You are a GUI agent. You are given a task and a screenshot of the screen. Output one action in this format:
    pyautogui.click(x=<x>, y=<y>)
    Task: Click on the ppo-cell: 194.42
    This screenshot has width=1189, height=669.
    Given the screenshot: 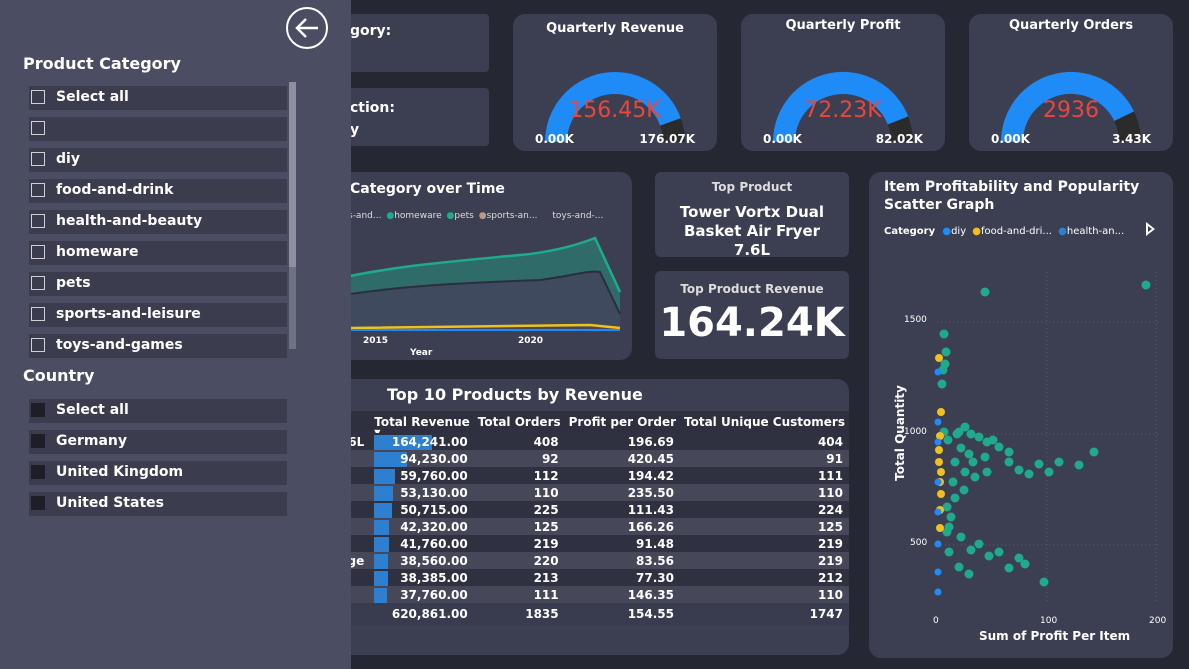 What is the action you would take?
    pyautogui.click(x=622, y=475)
    